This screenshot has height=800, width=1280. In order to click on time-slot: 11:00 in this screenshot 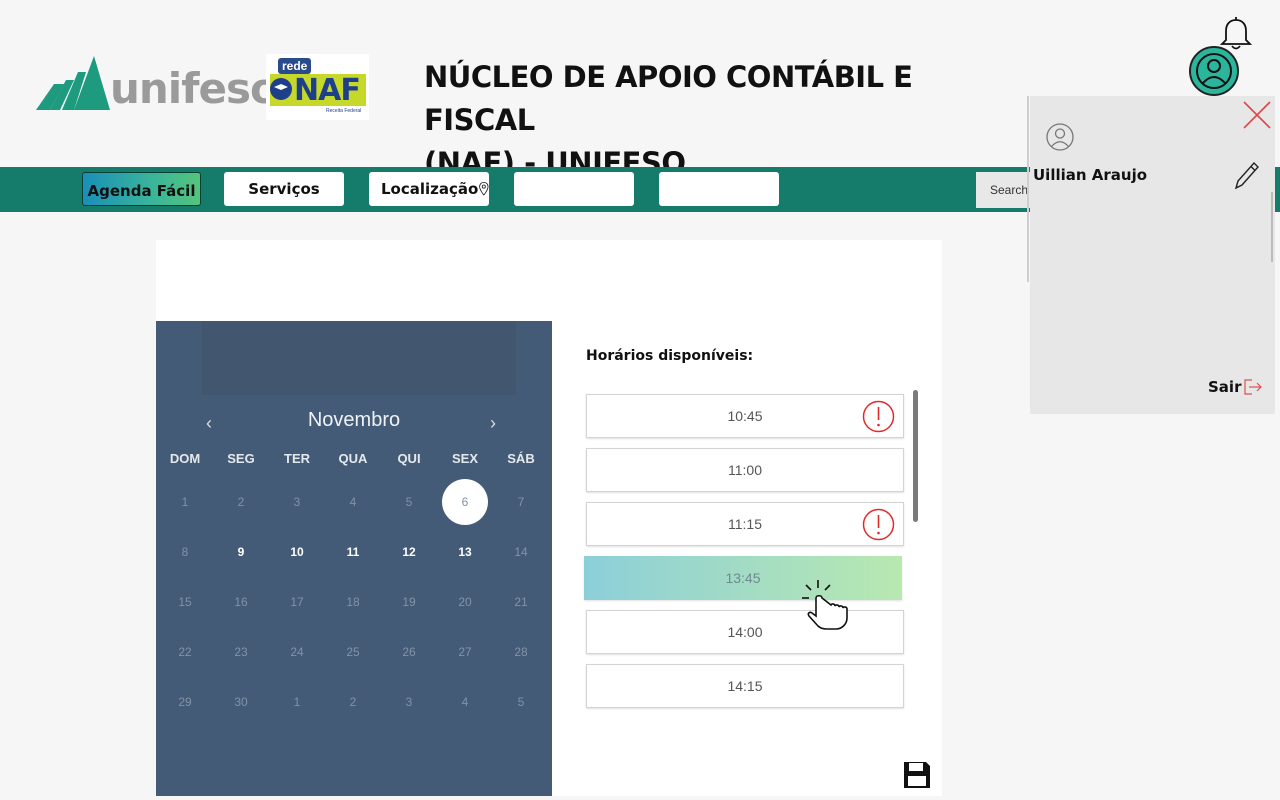, I will do `click(745, 470)`.